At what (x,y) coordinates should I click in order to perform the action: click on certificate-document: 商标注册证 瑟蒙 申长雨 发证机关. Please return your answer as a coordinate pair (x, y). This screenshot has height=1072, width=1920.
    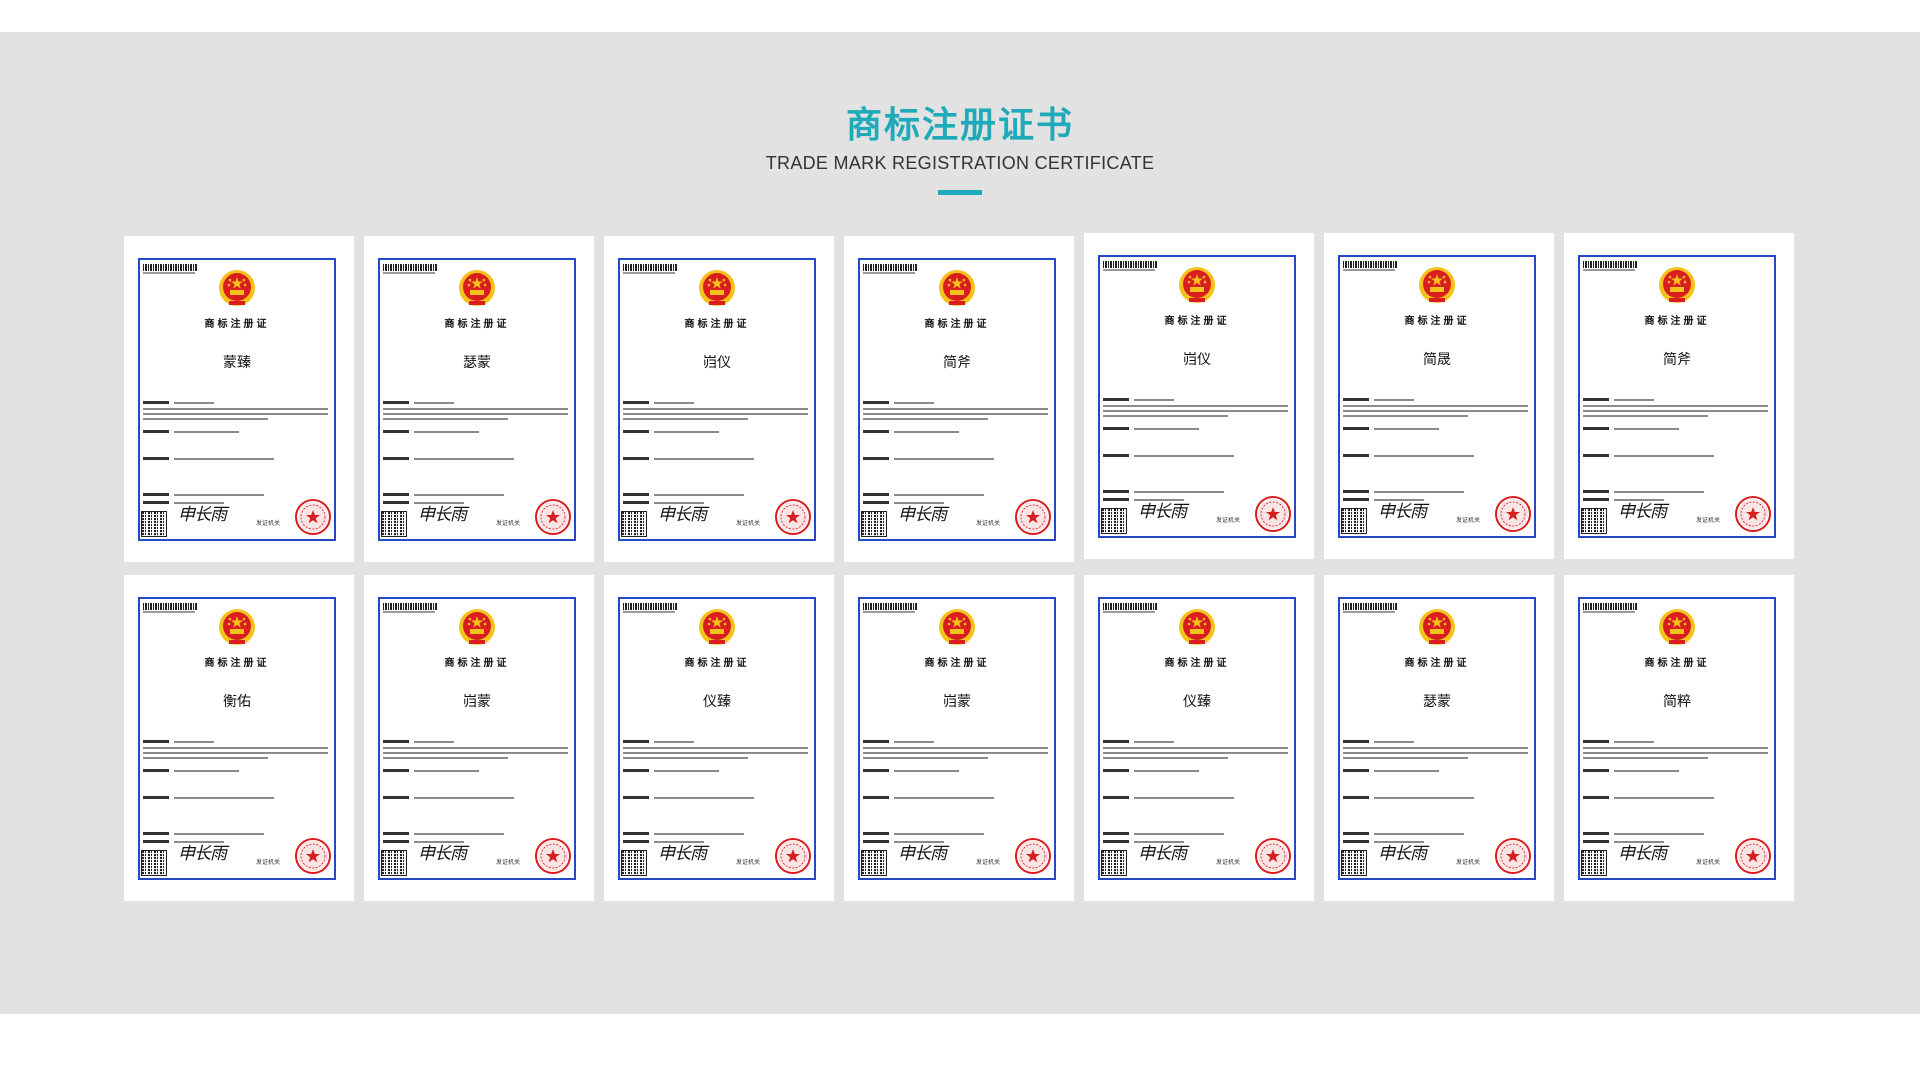
    Looking at the image, I should click on (477, 399).